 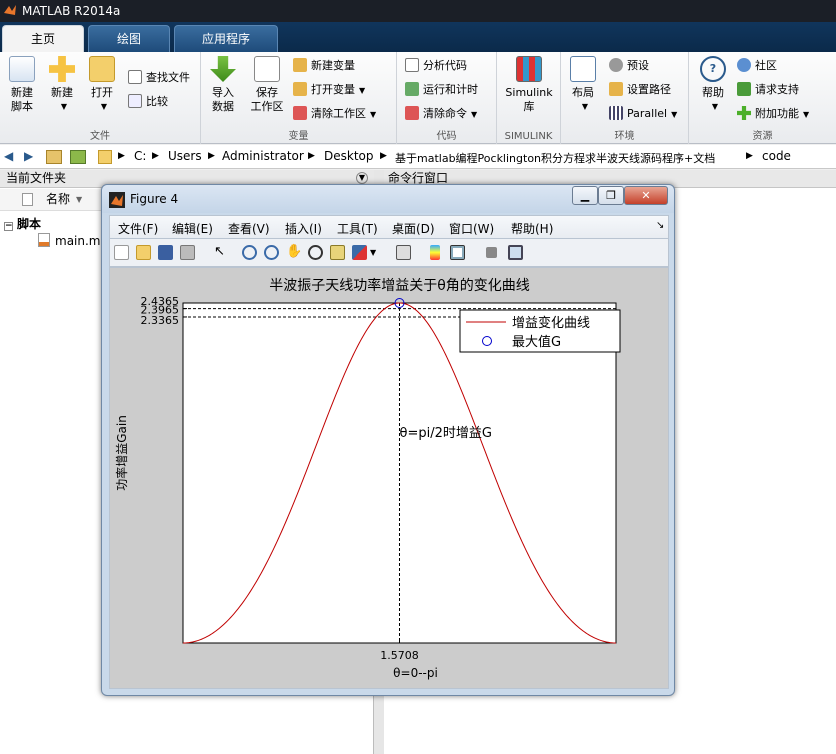 What do you see at coordinates (415, 673) in the screenshot?
I see `x-axis-label: θ=0--pi` at bounding box center [415, 673].